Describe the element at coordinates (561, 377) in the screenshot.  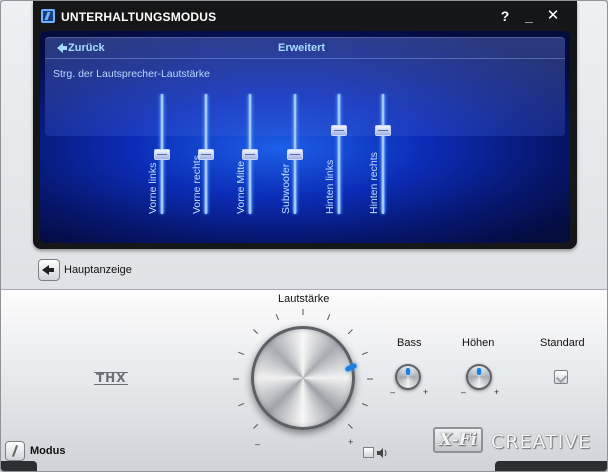
I see `standard-checkbox` at that location.